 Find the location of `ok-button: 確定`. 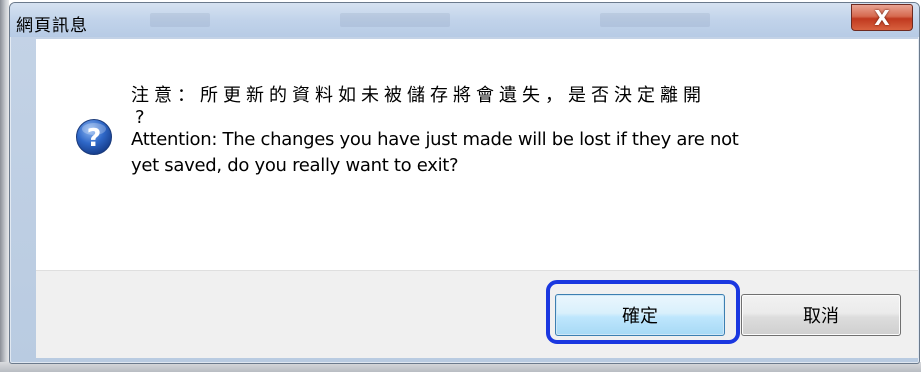

ok-button: 確定 is located at coordinates (640, 315).